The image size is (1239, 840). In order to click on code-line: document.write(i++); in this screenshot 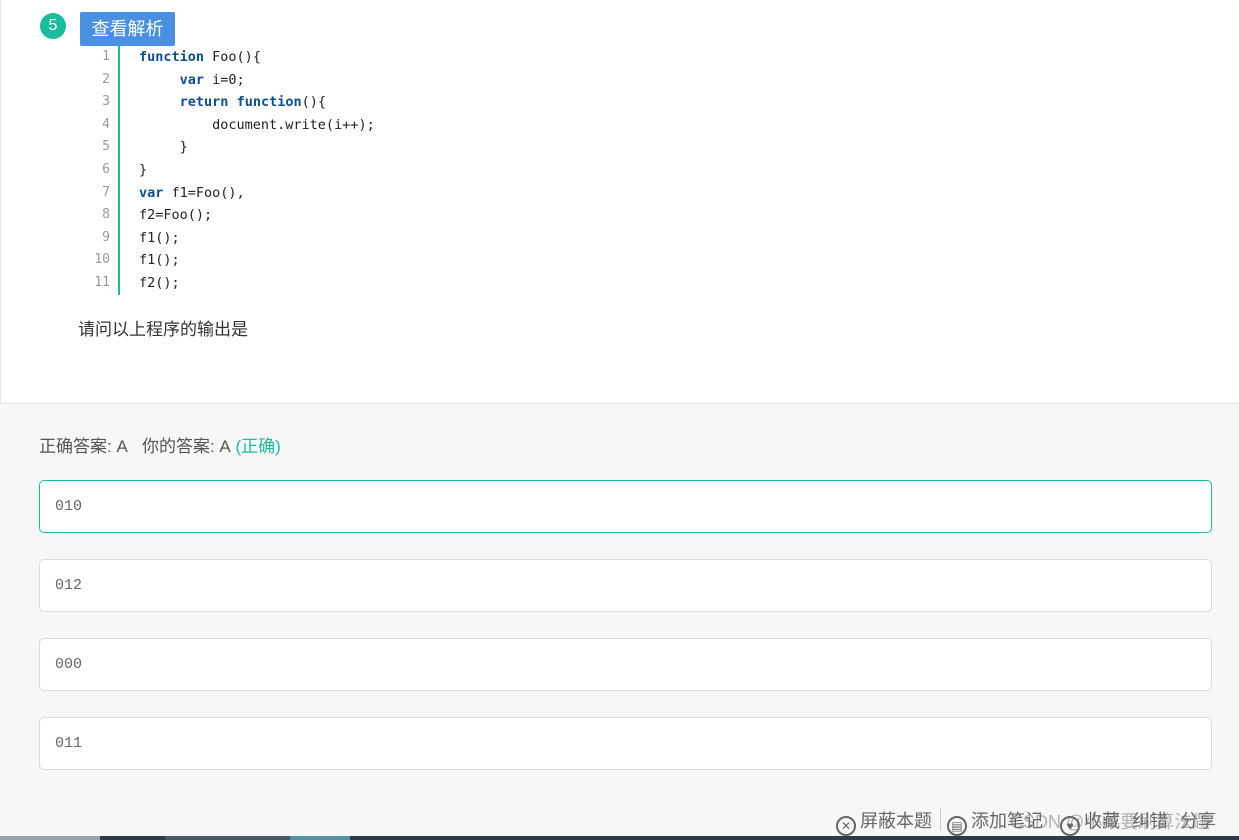, I will do `click(257, 125)`.